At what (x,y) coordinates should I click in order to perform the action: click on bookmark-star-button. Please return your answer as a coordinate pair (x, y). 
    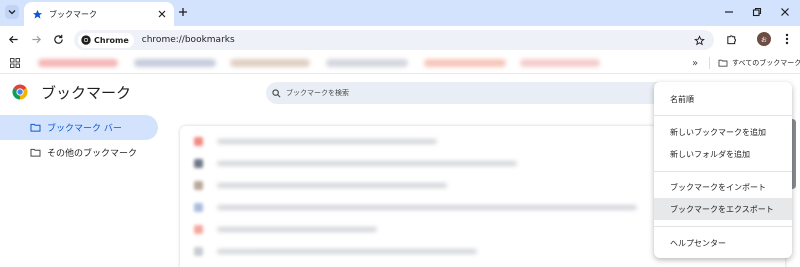
    Looking at the image, I should click on (699, 40).